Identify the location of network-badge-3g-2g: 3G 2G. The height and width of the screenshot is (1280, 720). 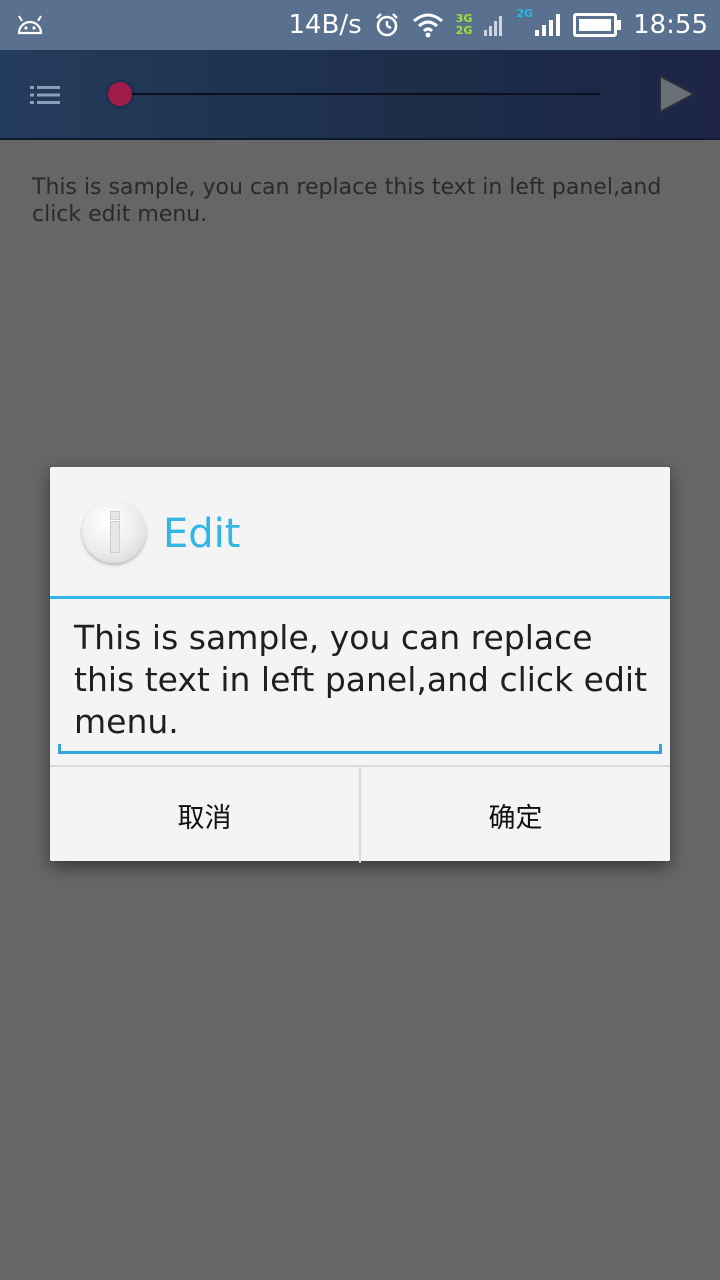
(464, 24).